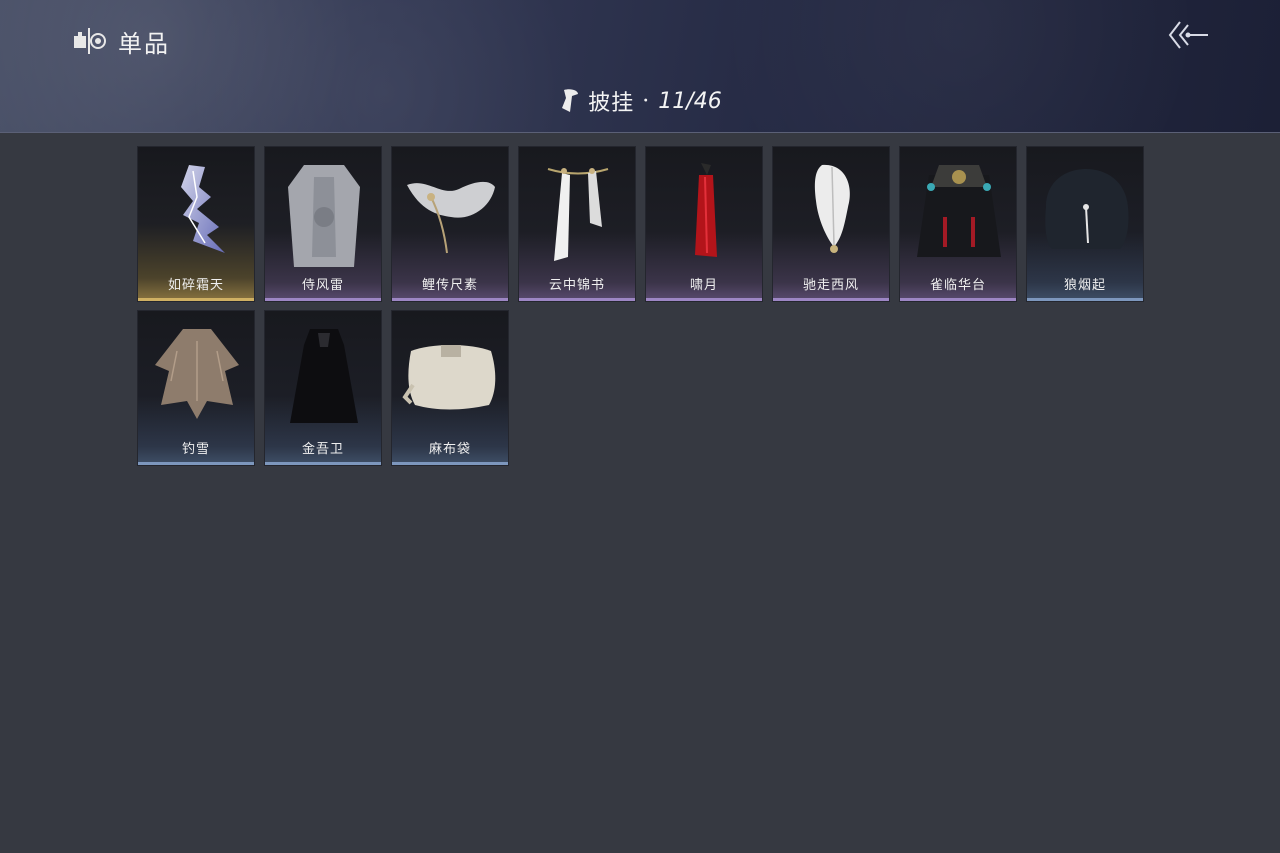 The height and width of the screenshot is (853, 1280). I want to click on lightning-cape-icon, so click(203, 209).